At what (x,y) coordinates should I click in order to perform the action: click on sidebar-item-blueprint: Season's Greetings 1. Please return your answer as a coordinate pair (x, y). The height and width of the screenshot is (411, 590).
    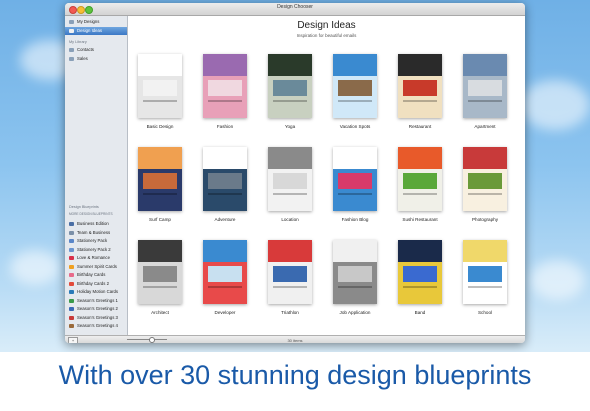
    Looking at the image, I should click on (96, 301).